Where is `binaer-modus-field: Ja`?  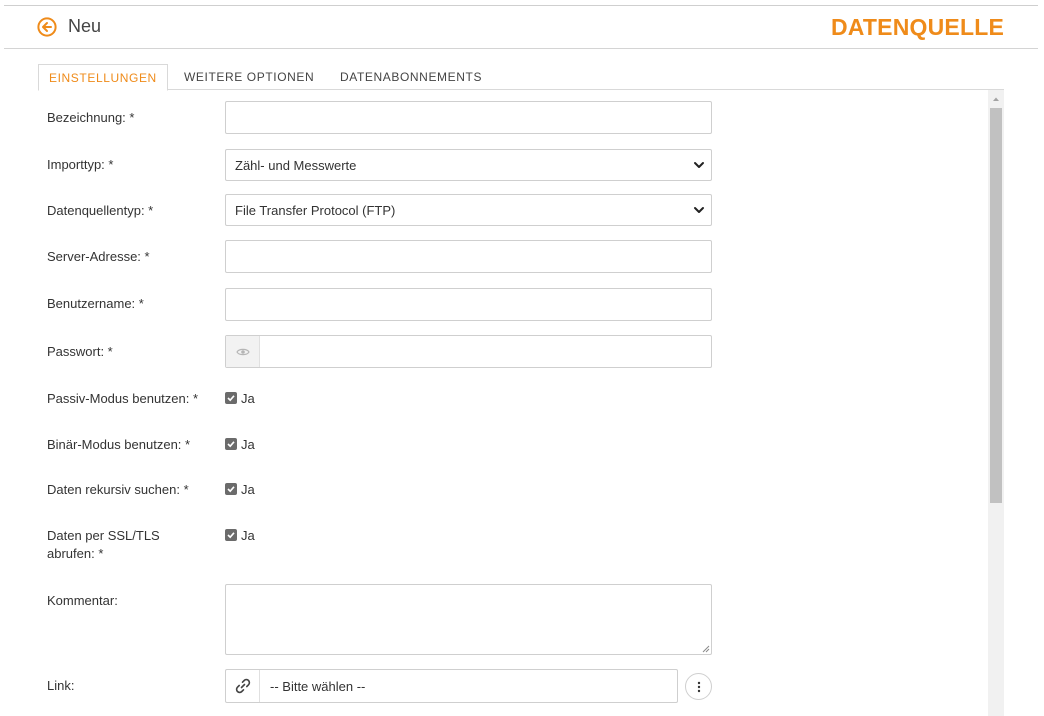
binaer-modus-field: Ja is located at coordinates (240, 444).